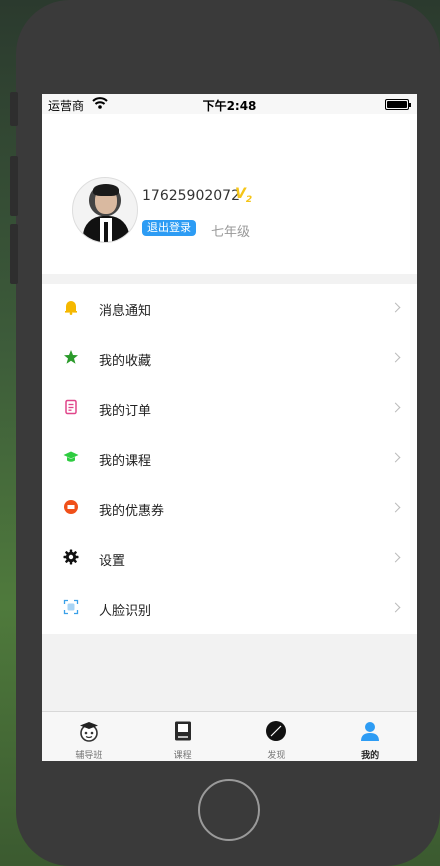  What do you see at coordinates (229, 509) in the screenshot?
I see `menu-item-coupons: 我的优惠券` at bounding box center [229, 509].